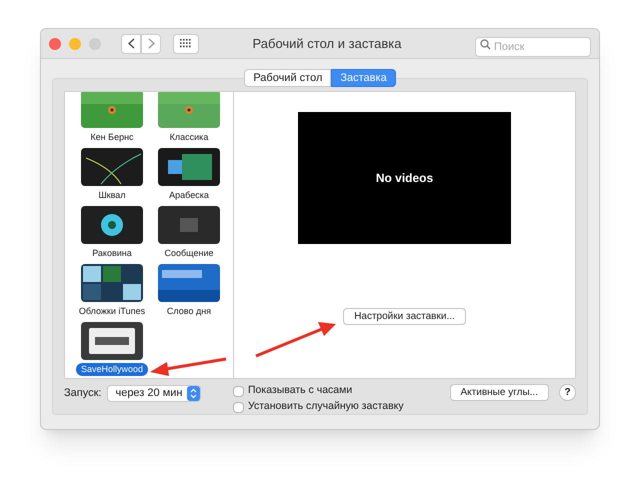 This screenshot has width=640, height=484. I want to click on screensaver-label: Шквал, so click(112, 195).